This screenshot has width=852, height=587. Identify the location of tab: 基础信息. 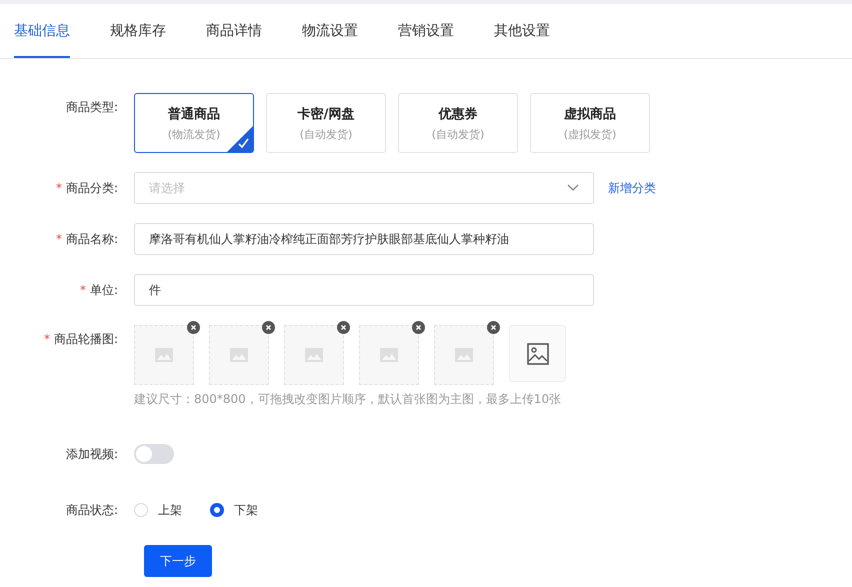
(42, 31).